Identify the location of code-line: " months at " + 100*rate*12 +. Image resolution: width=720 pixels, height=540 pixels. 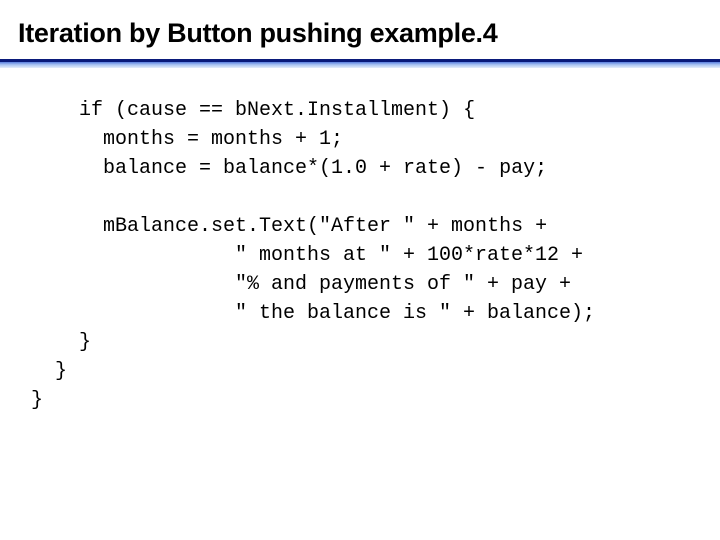
(409, 255).